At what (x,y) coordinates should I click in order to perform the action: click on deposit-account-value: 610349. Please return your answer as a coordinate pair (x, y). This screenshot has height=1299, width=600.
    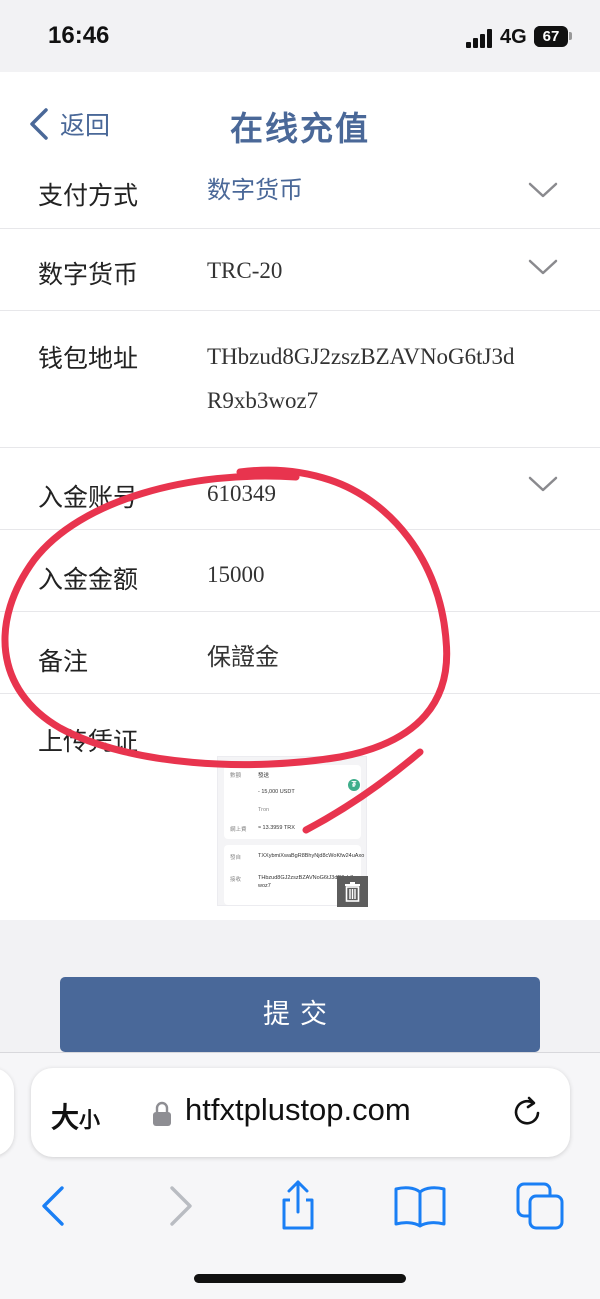
    Looking at the image, I should click on (241, 493).